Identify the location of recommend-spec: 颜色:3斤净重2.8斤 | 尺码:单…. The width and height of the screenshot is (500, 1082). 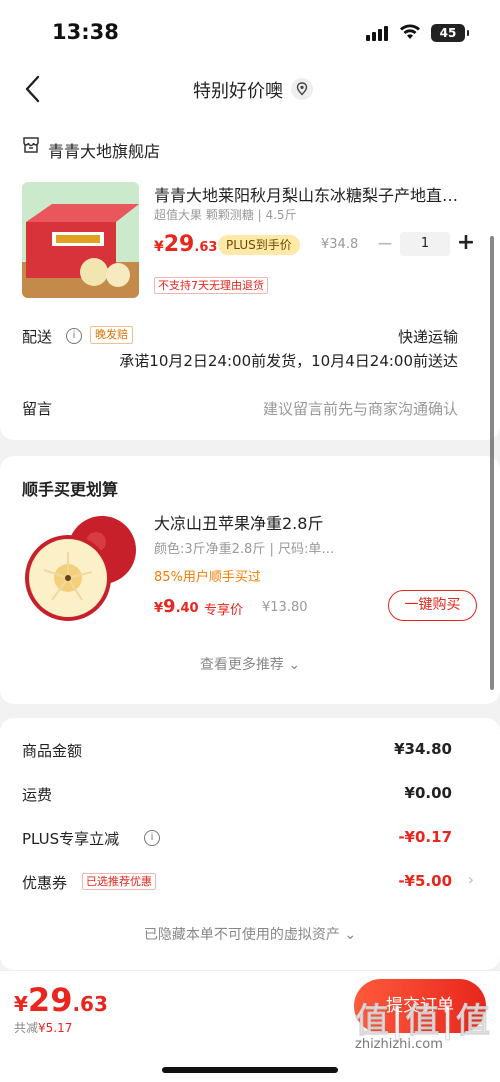
(244, 547).